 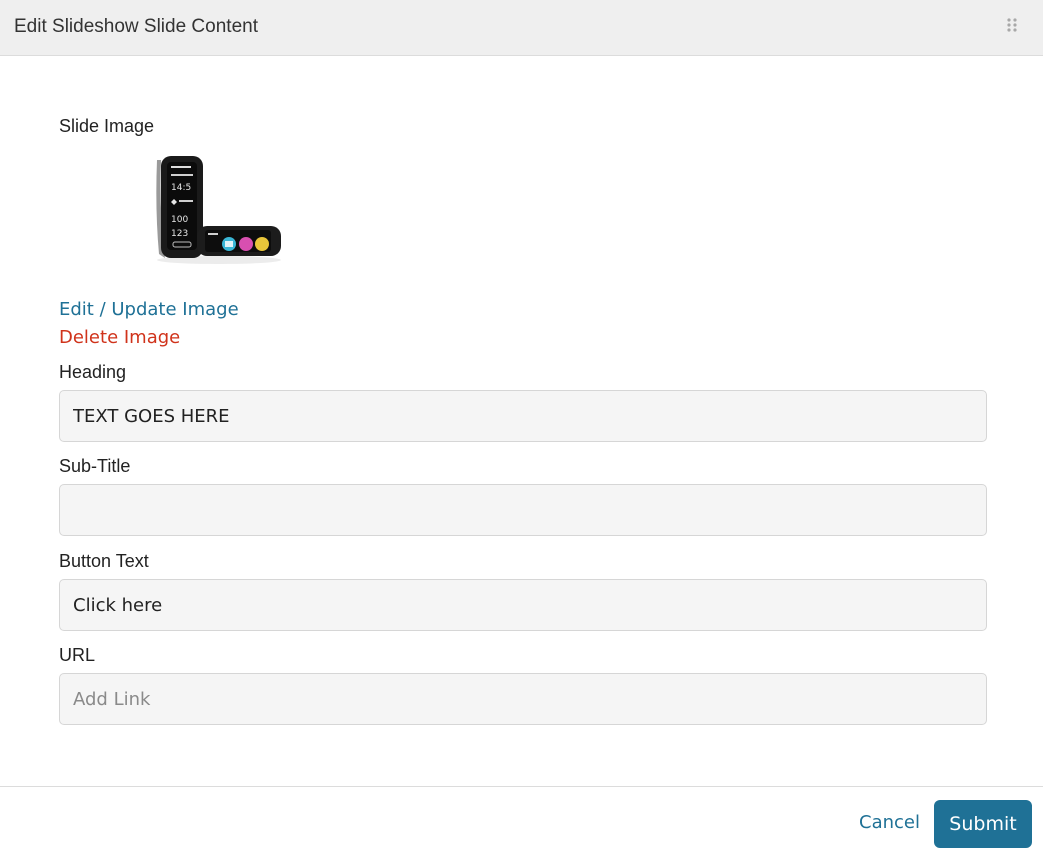 What do you see at coordinates (107, 126) in the screenshot?
I see `slide-image-label: Slide Image` at bounding box center [107, 126].